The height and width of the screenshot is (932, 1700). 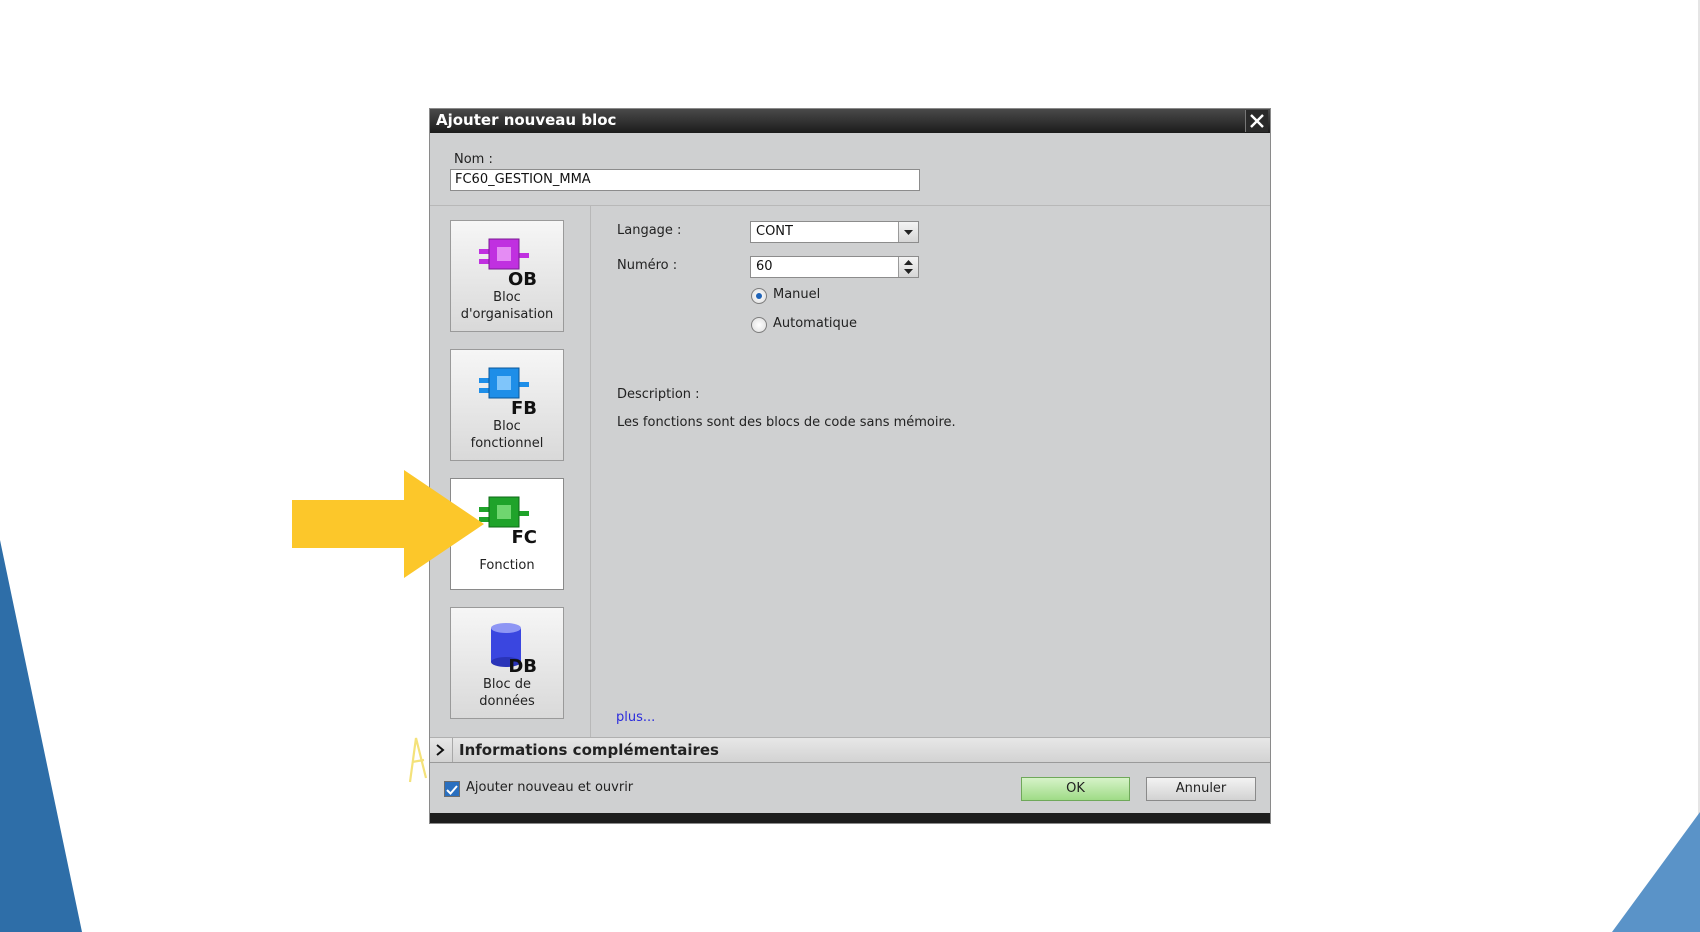 I want to click on close-icon, so click(x=1257, y=121).